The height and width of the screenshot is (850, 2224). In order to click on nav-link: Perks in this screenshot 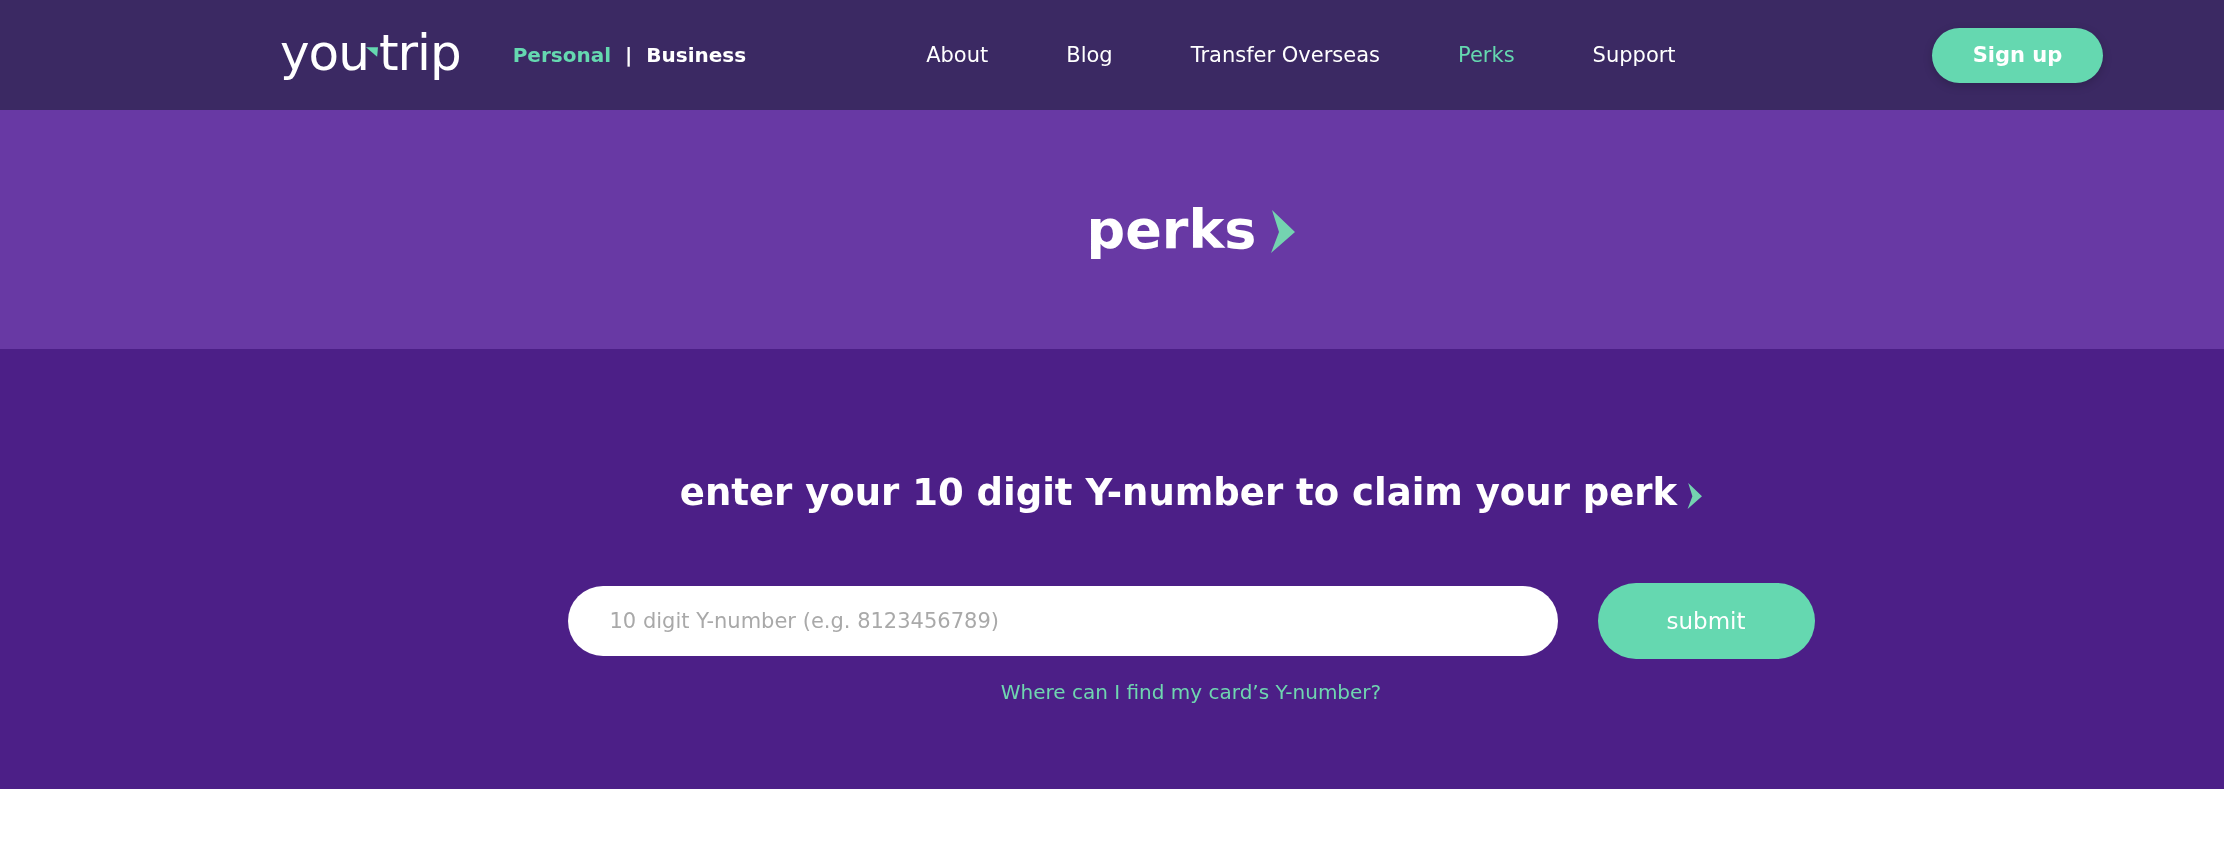, I will do `click(1486, 55)`.